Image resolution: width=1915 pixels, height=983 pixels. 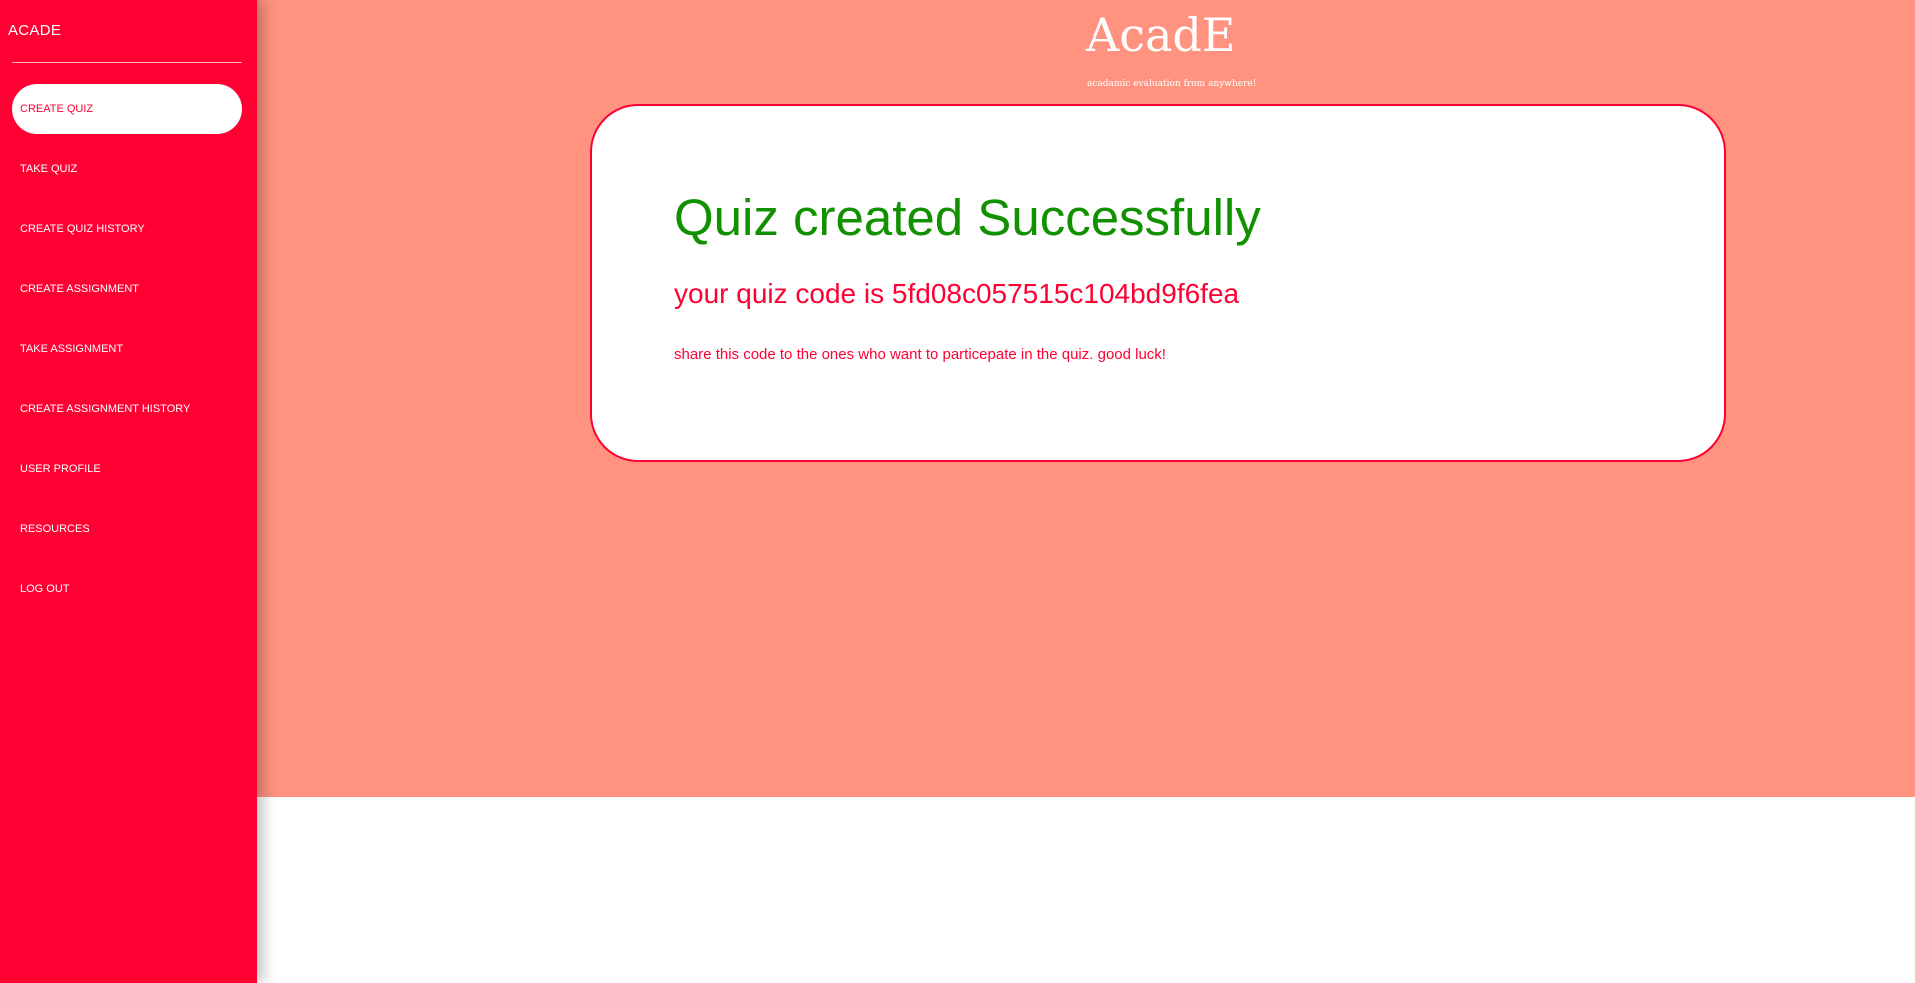 I want to click on sidebar-item-create-quiz: CREATE QUIZ, so click(x=127, y=109).